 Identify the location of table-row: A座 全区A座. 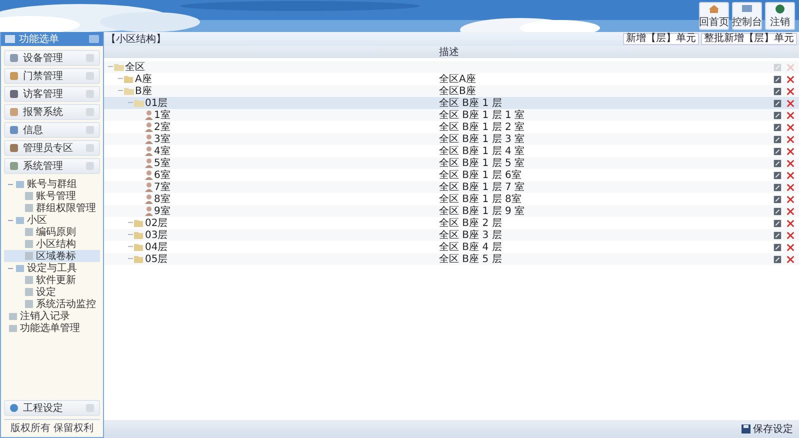
(451, 79).